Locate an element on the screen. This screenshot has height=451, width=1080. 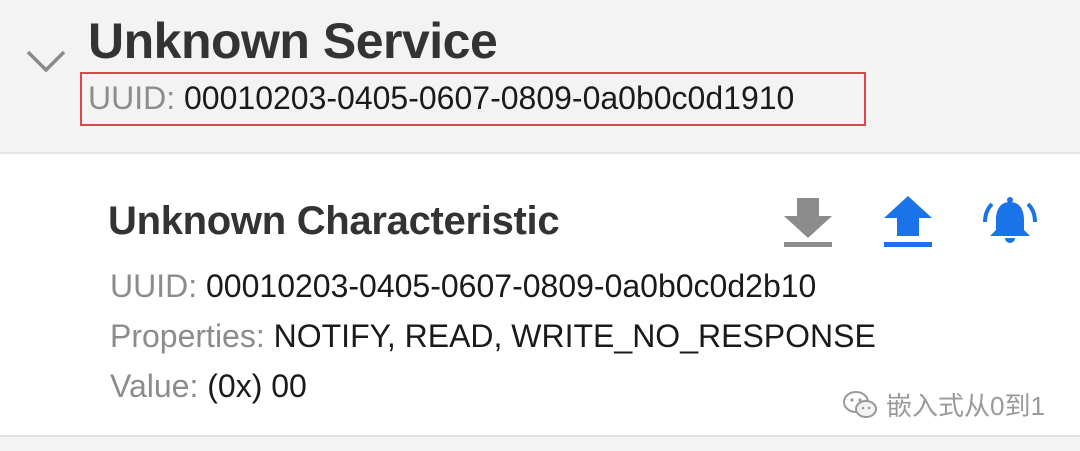
service-uuid-value: 00010203-0405-0607-0809-0a0b0c0d1910 is located at coordinates (489, 98).